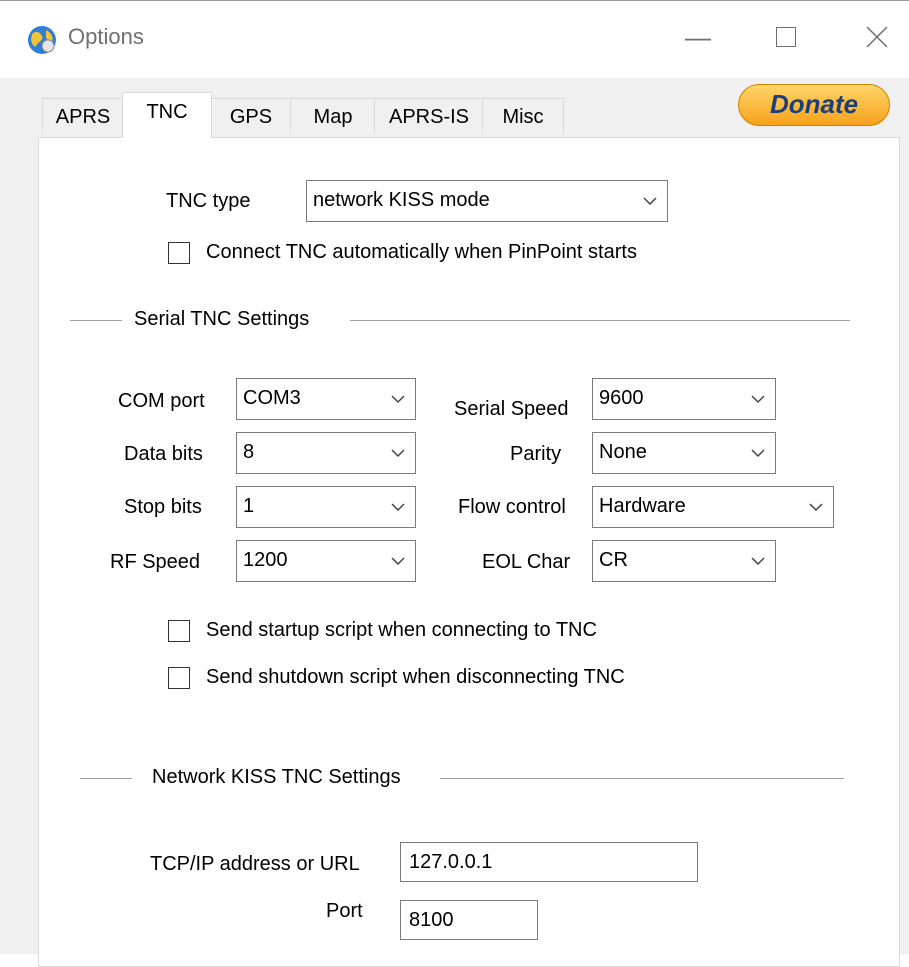  What do you see at coordinates (877, 37) in the screenshot?
I see `close-button` at bounding box center [877, 37].